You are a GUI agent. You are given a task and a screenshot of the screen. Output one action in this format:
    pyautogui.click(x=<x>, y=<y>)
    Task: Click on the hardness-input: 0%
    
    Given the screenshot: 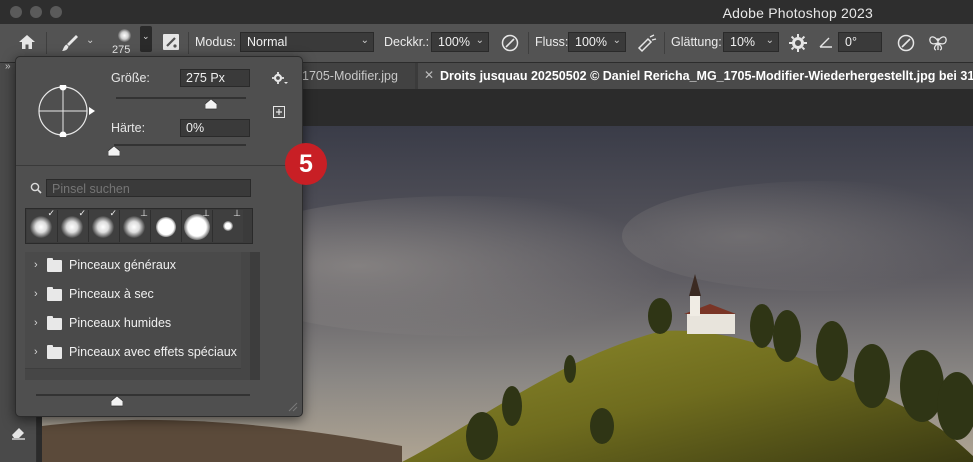 What is the action you would take?
    pyautogui.click(x=215, y=128)
    